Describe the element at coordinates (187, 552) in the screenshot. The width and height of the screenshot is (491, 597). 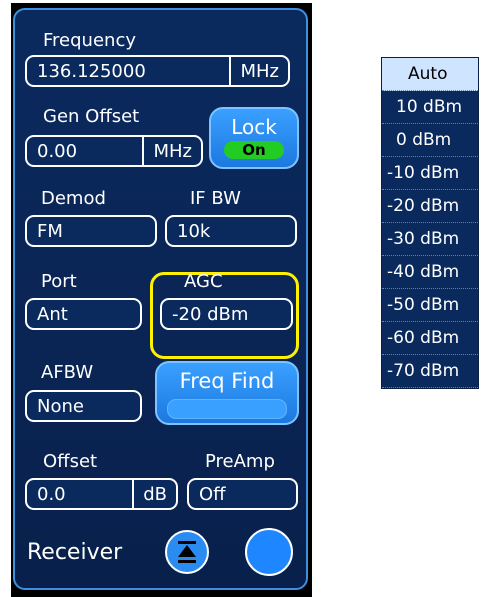
I see `collapse-up-icon` at that location.